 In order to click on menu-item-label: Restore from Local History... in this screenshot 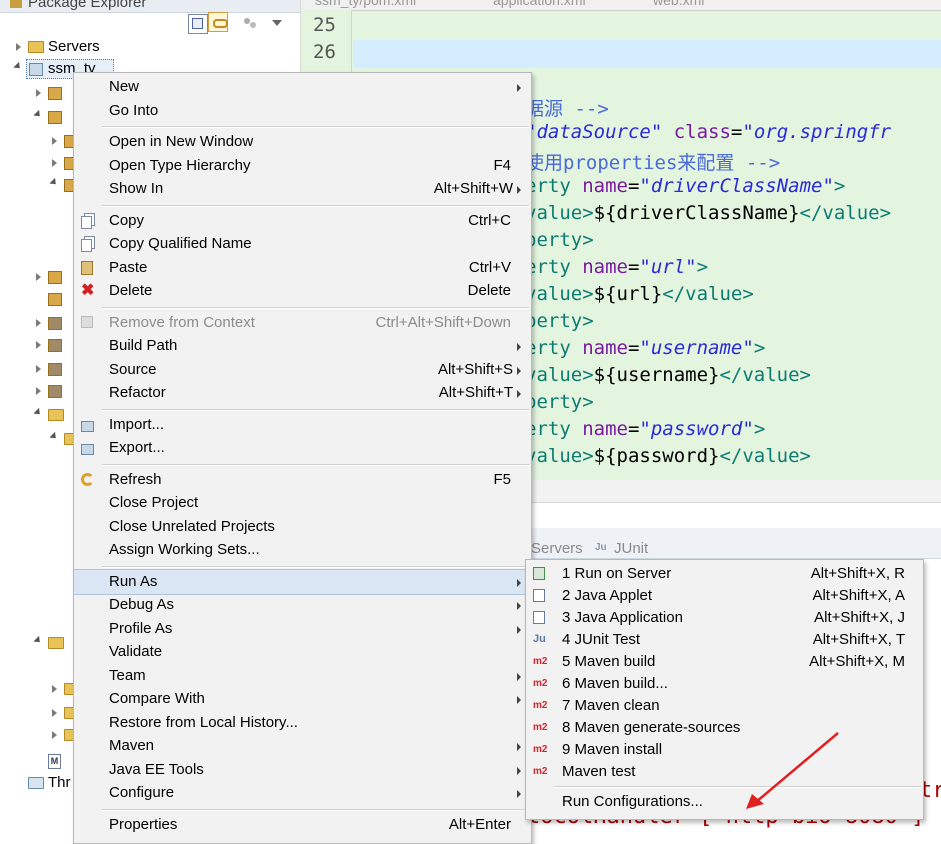, I will do `click(203, 722)`.